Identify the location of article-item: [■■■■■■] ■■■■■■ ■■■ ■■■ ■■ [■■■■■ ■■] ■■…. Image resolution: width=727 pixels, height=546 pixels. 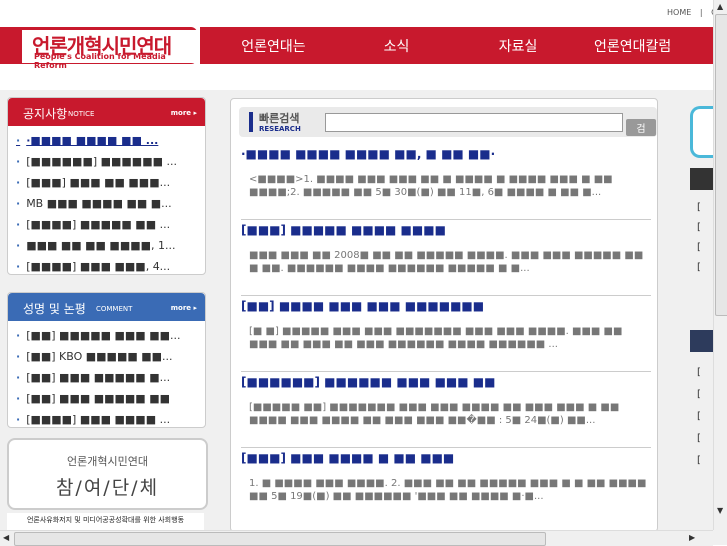
(446, 411).